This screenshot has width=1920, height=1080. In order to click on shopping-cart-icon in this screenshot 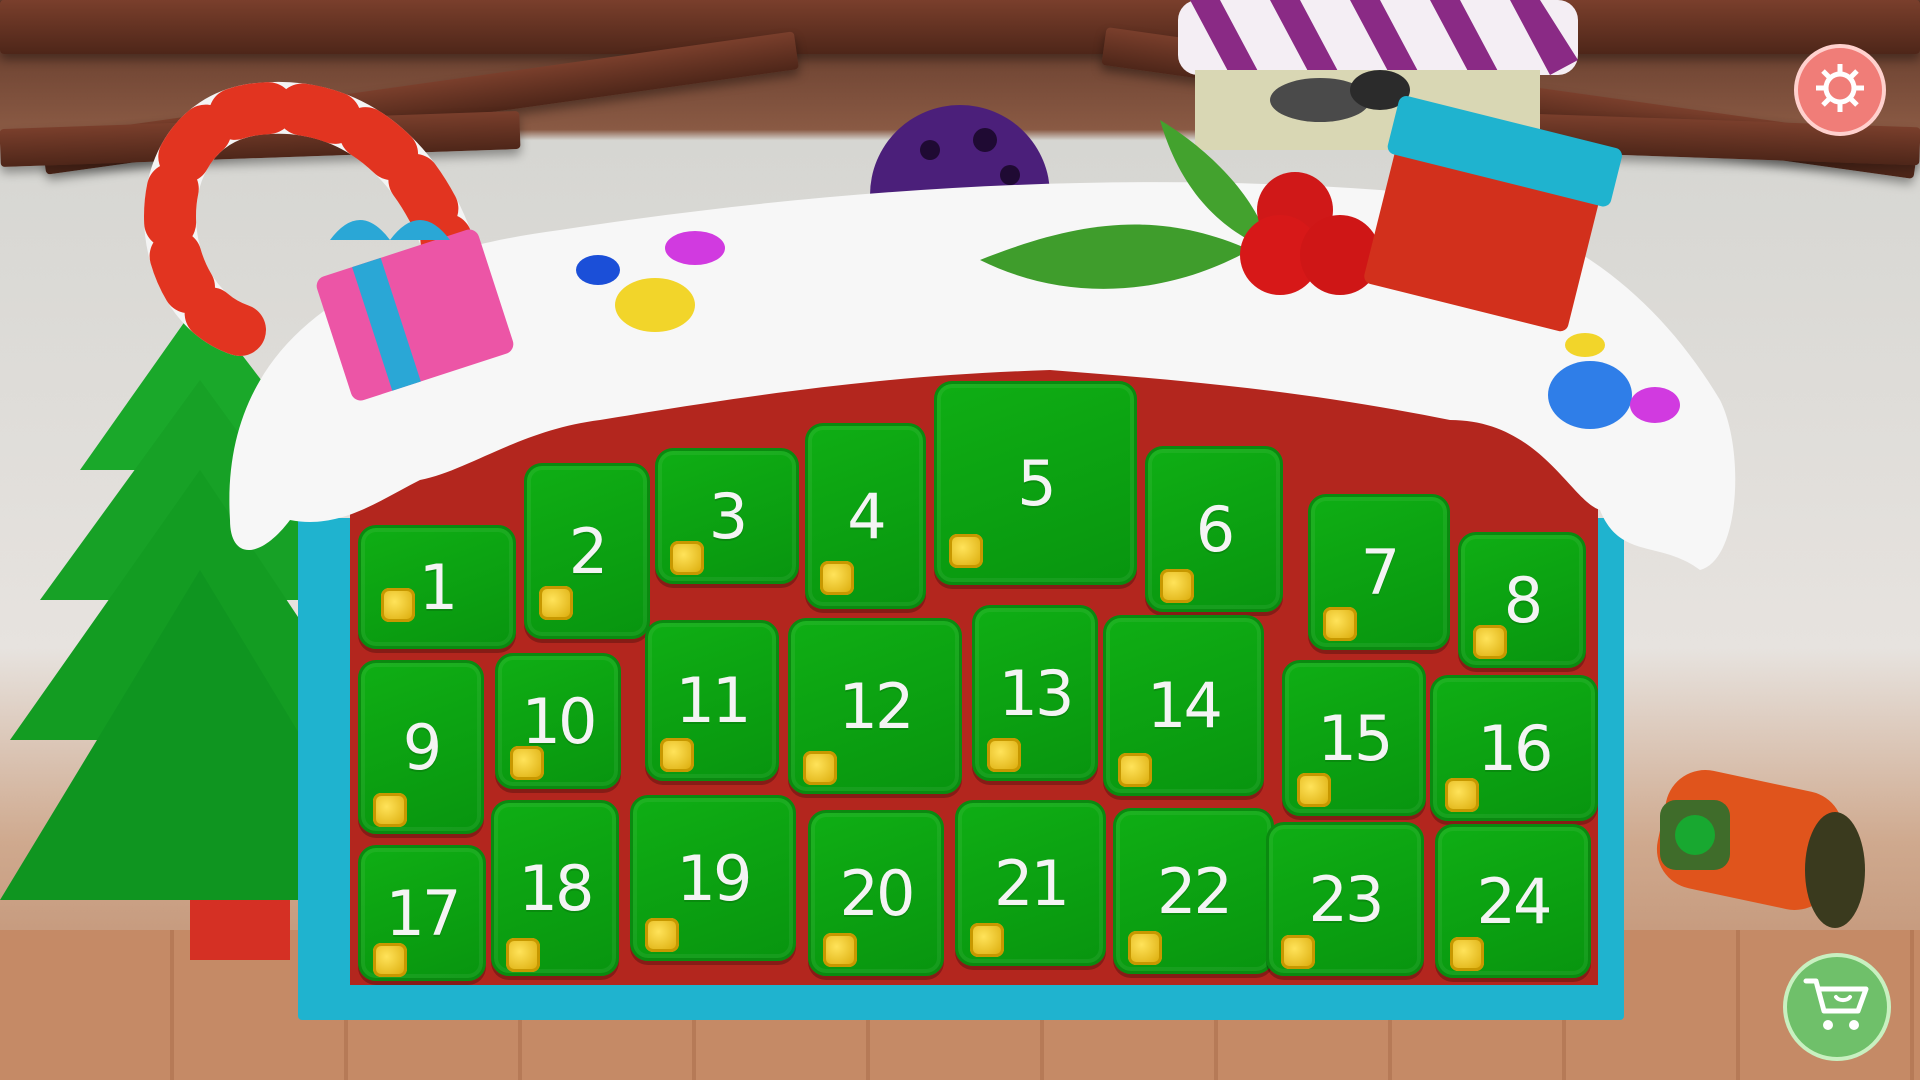, I will do `click(1837, 1007)`.